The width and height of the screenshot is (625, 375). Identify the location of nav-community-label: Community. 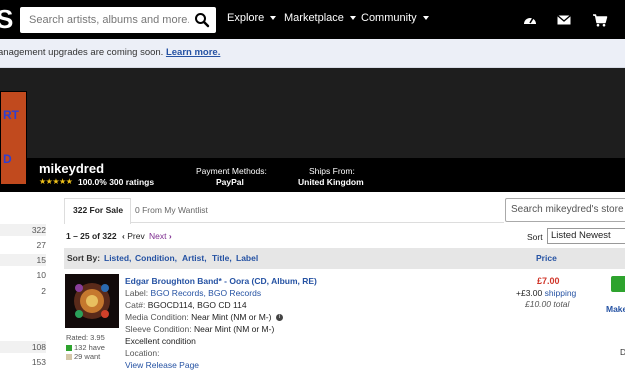
(389, 18).